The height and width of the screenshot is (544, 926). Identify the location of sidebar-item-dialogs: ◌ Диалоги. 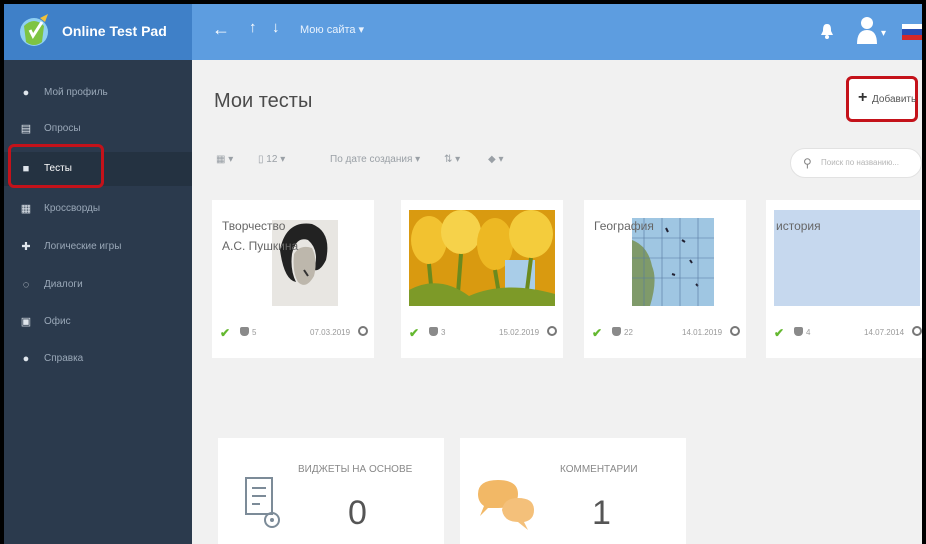
(98, 285).